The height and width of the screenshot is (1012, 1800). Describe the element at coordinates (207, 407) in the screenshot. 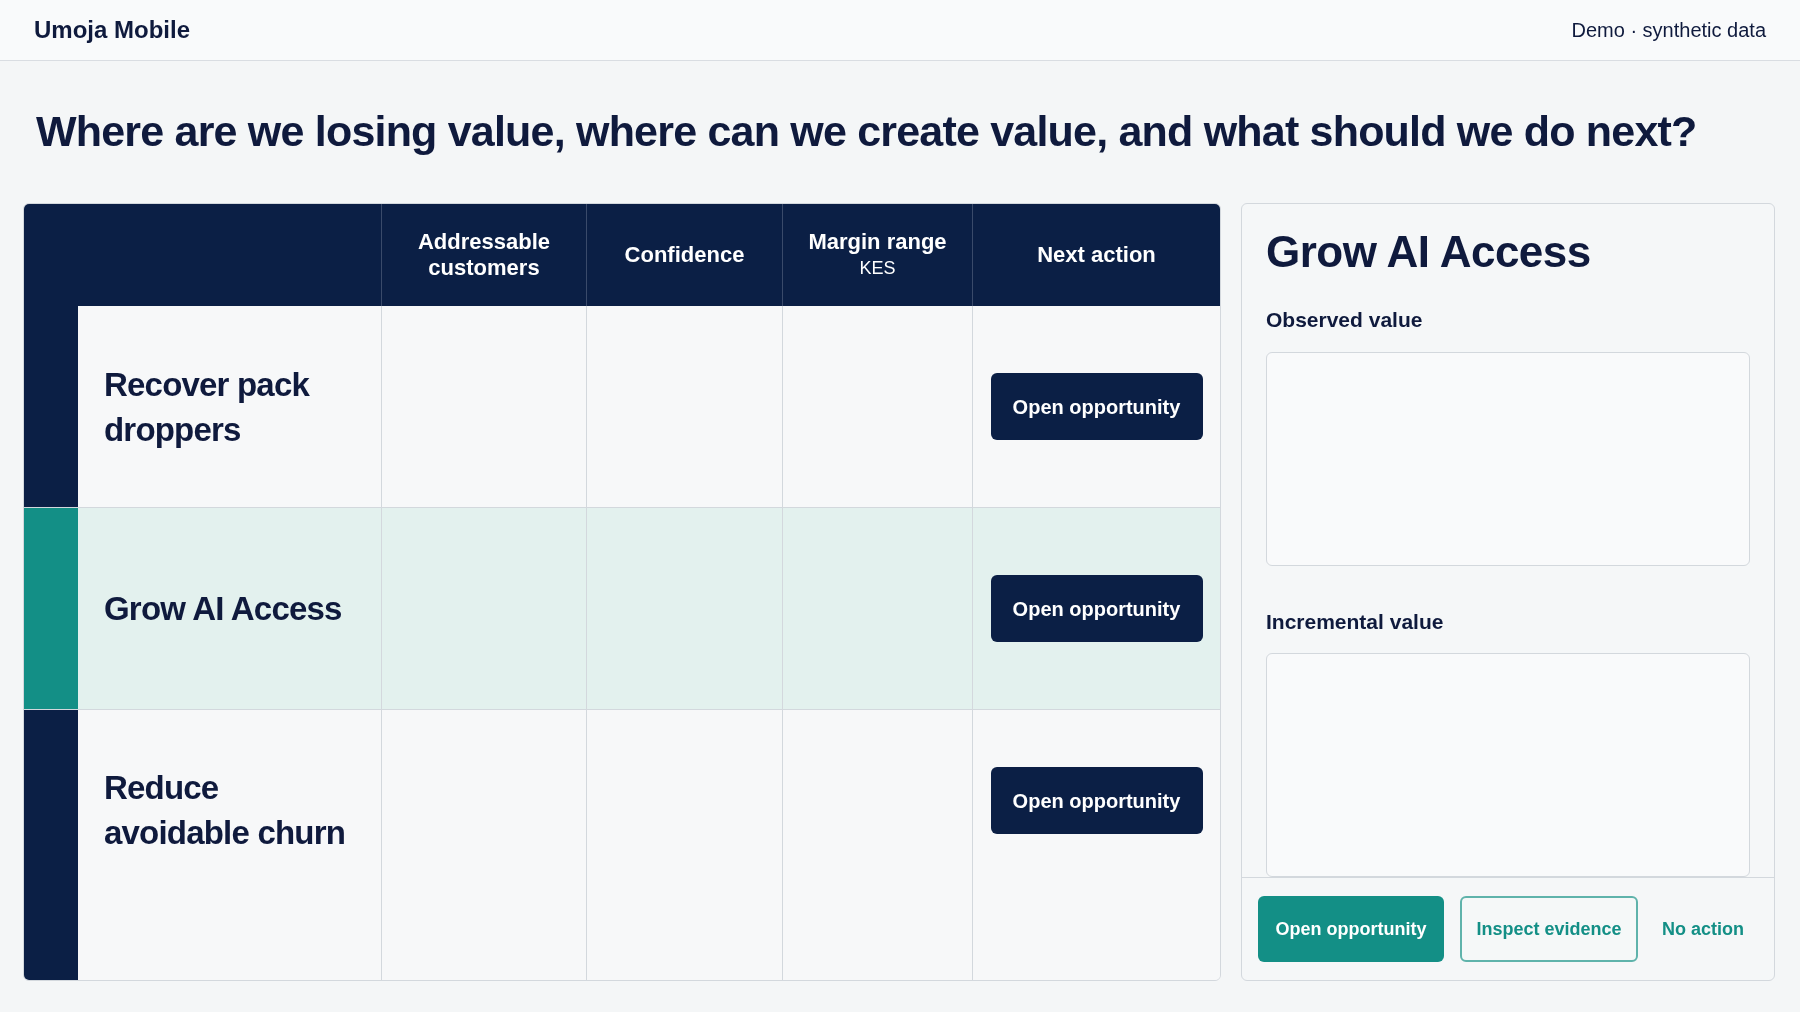

I see `row-label: Recover pack droppers` at that location.